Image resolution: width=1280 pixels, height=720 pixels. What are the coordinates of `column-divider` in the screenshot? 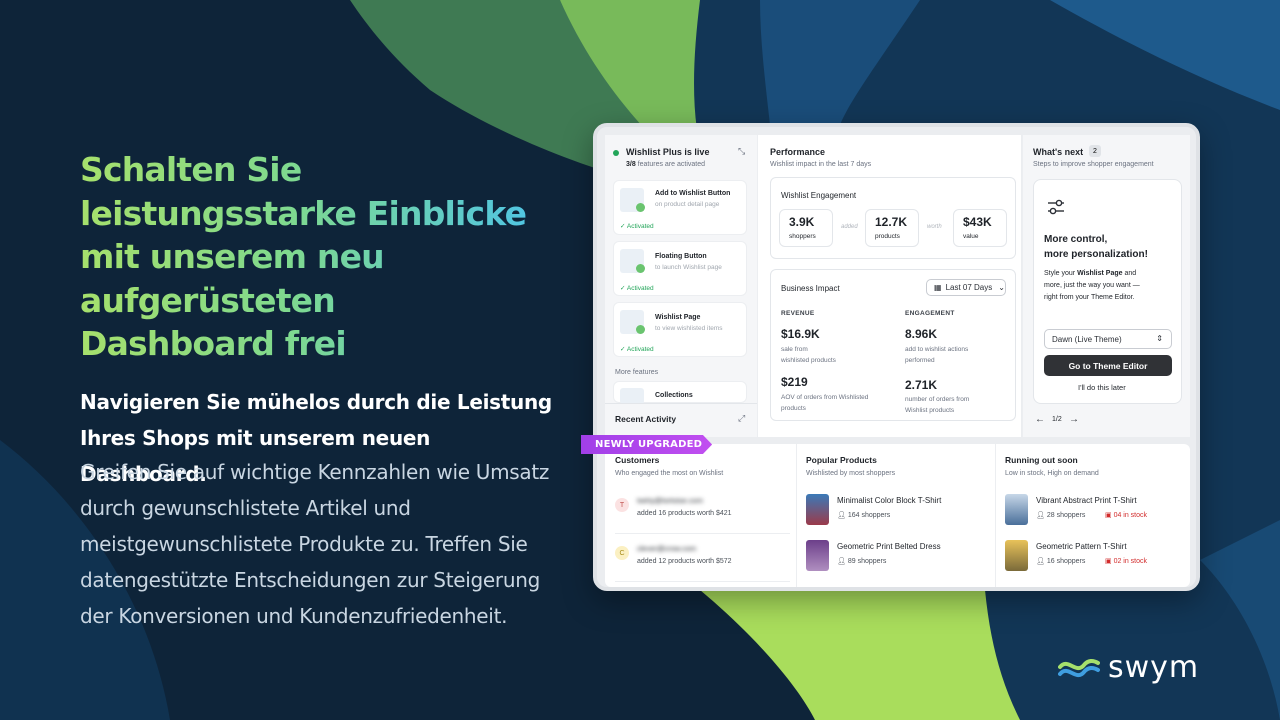 It's located at (995, 515).